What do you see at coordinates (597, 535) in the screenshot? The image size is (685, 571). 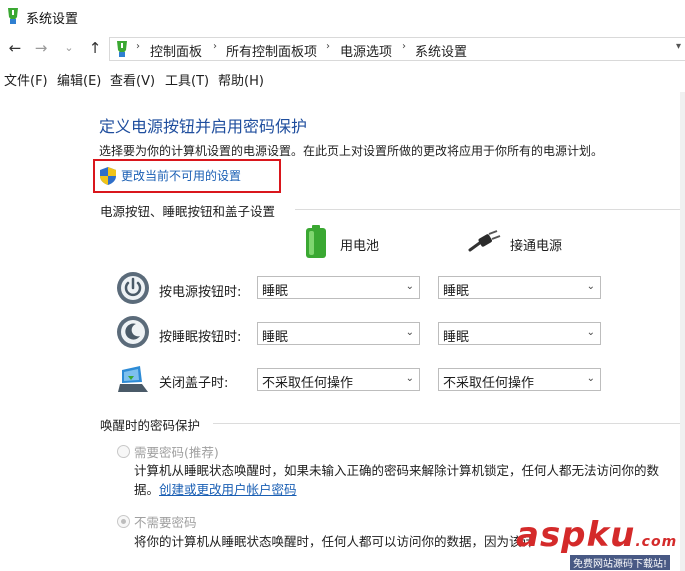 I see `watermark-logo: aspku.com` at bounding box center [597, 535].